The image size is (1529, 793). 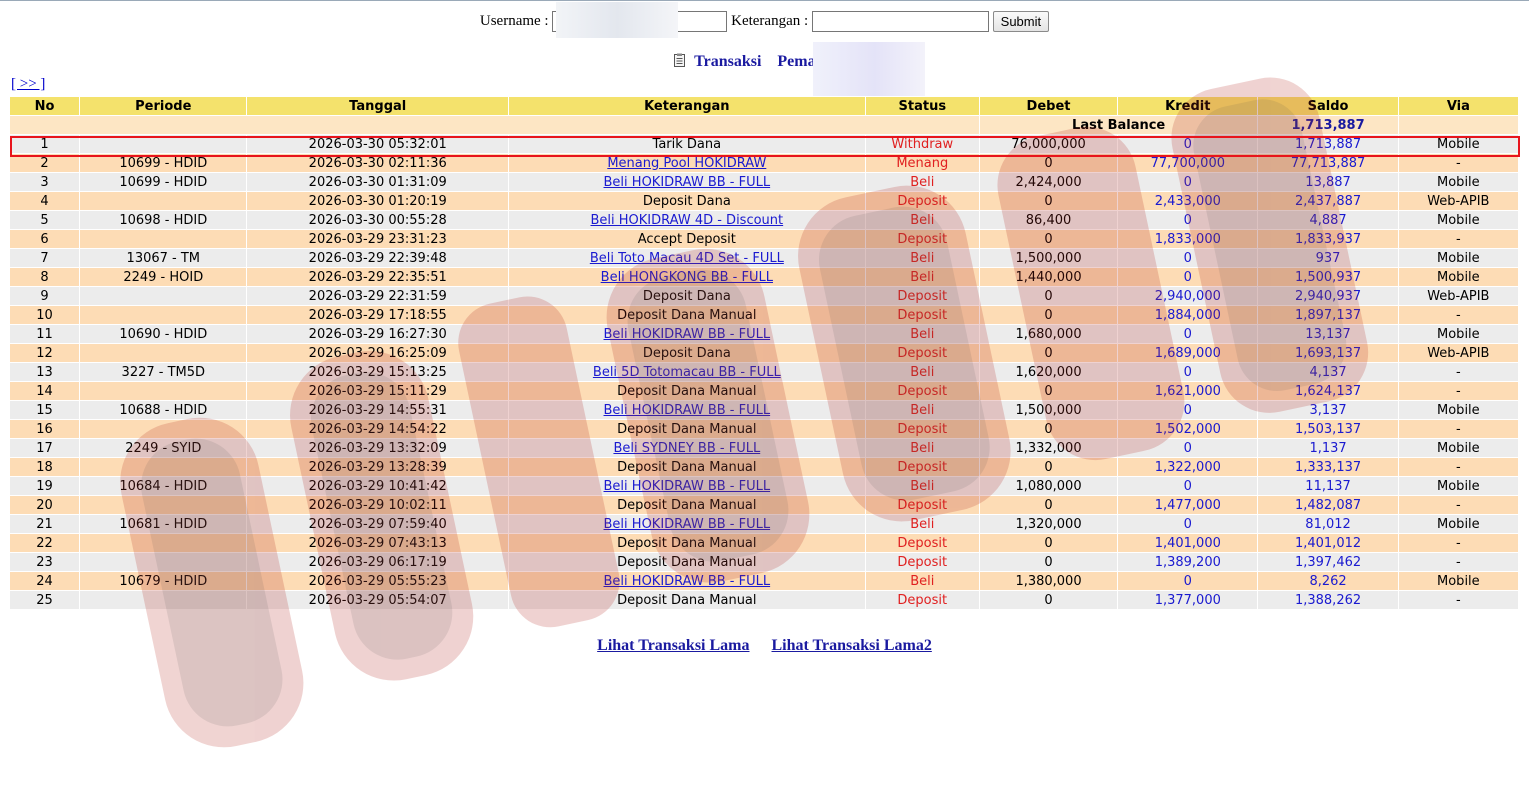 What do you see at coordinates (673, 645) in the screenshot?
I see `old-transactions-link: Lihat Transaksi Lama` at bounding box center [673, 645].